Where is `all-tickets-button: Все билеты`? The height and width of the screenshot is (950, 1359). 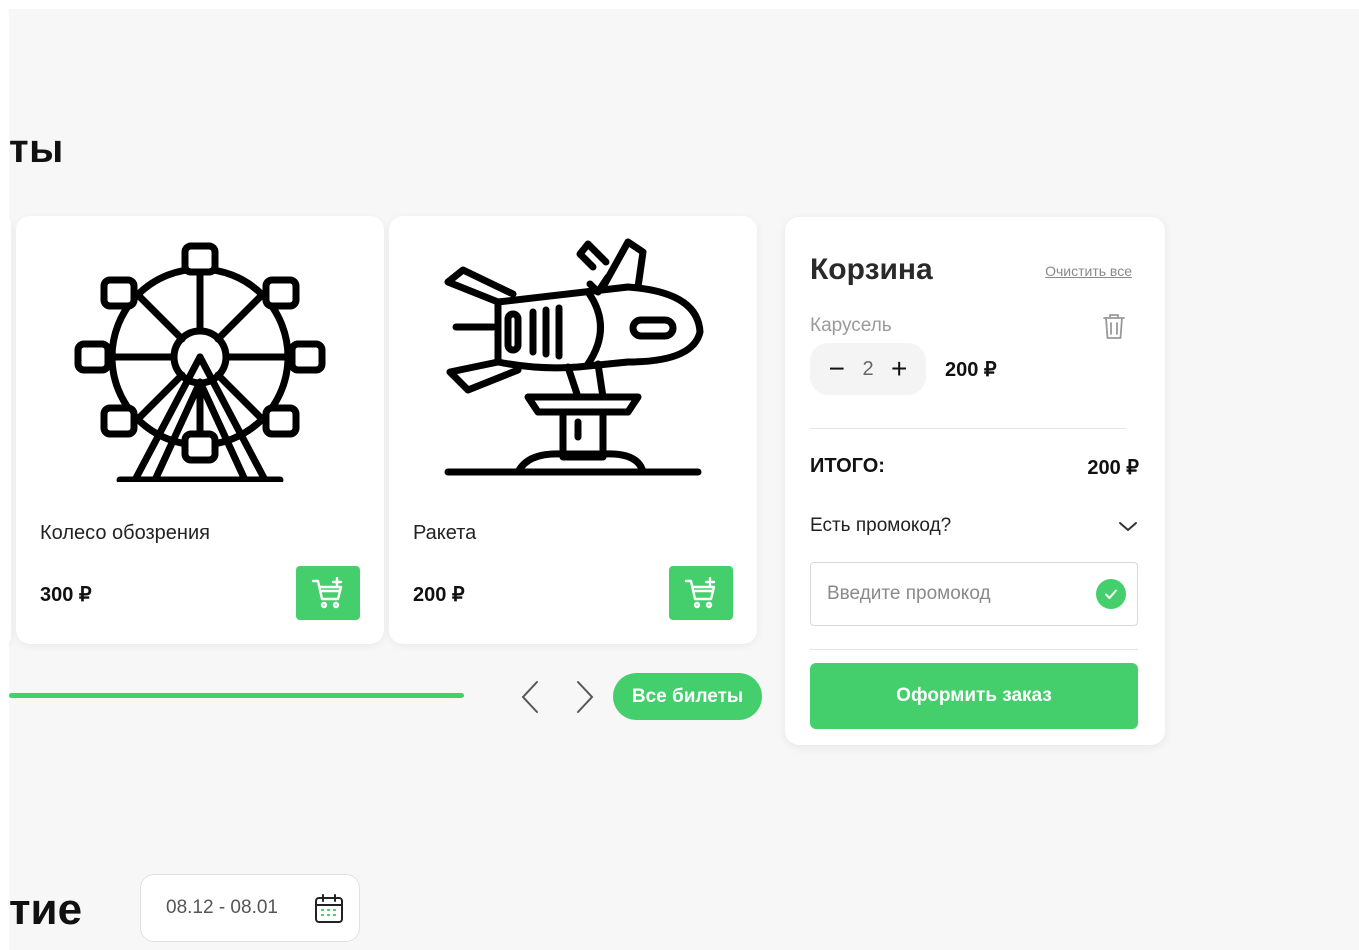 all-tickets-button: Все билеты is located at coordinates (687, 696).